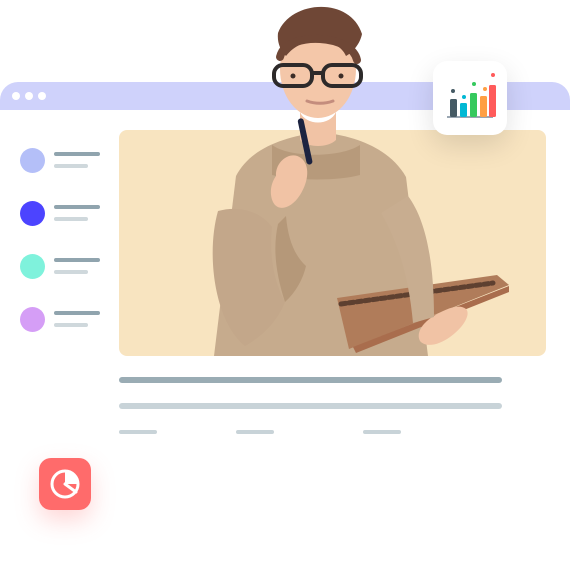  I want to click on bar-chart-icon, so click(471, 95).